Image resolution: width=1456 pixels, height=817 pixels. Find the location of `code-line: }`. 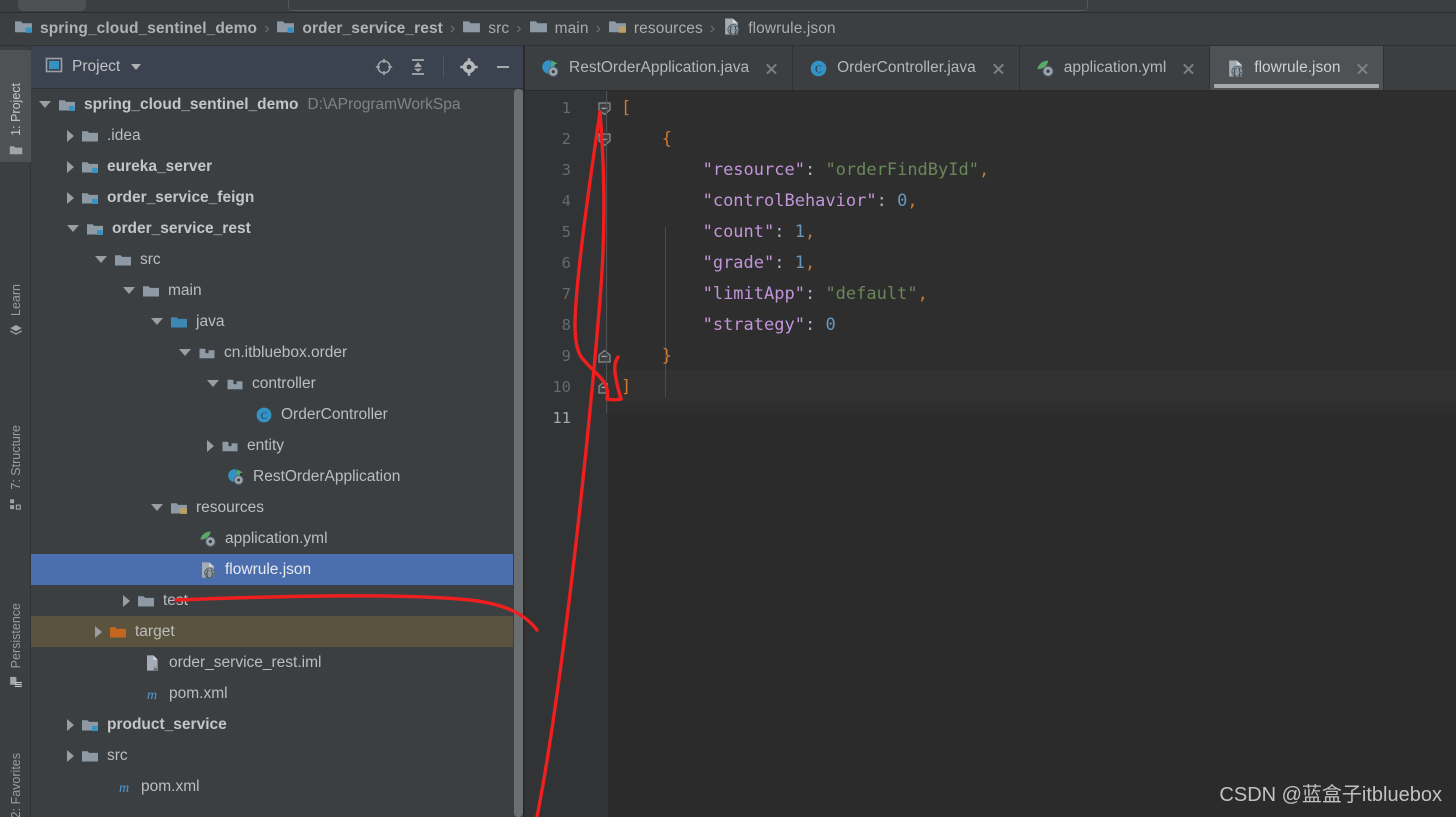

code-line: } is located at coordinates (667, 356).